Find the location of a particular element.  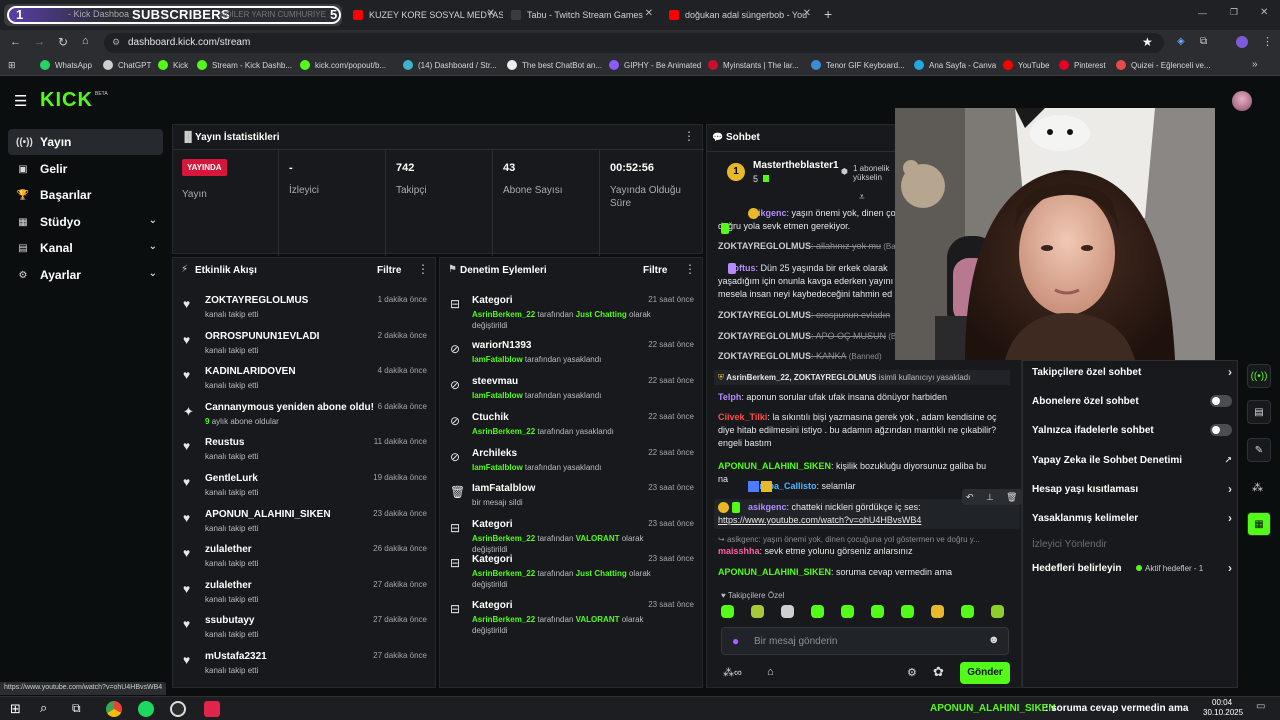

chat-collapse-icon: ⩡ is located at coordinates (862, 197).